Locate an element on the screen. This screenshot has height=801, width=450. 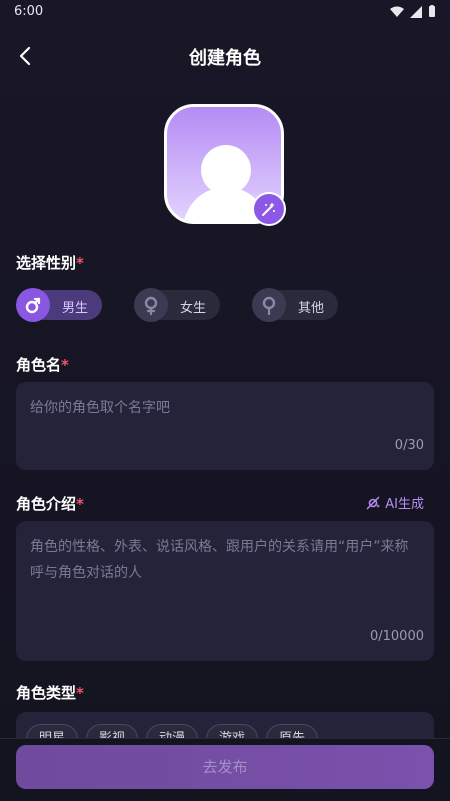
status-bar: 6:00 is located at coordinates (225, 12).